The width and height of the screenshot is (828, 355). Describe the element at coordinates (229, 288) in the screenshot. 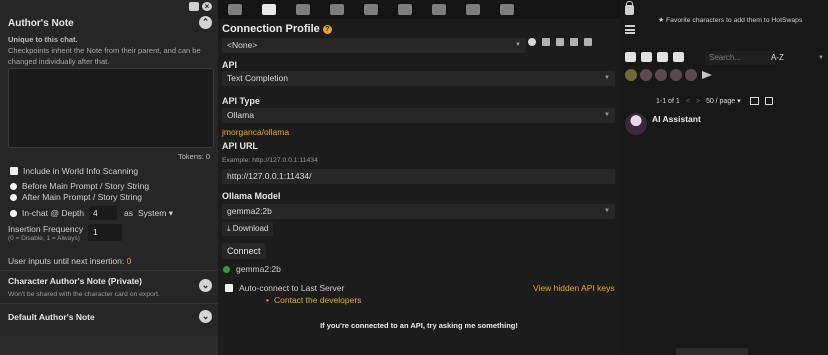

I see `auto-connect-checkbox` at that location.